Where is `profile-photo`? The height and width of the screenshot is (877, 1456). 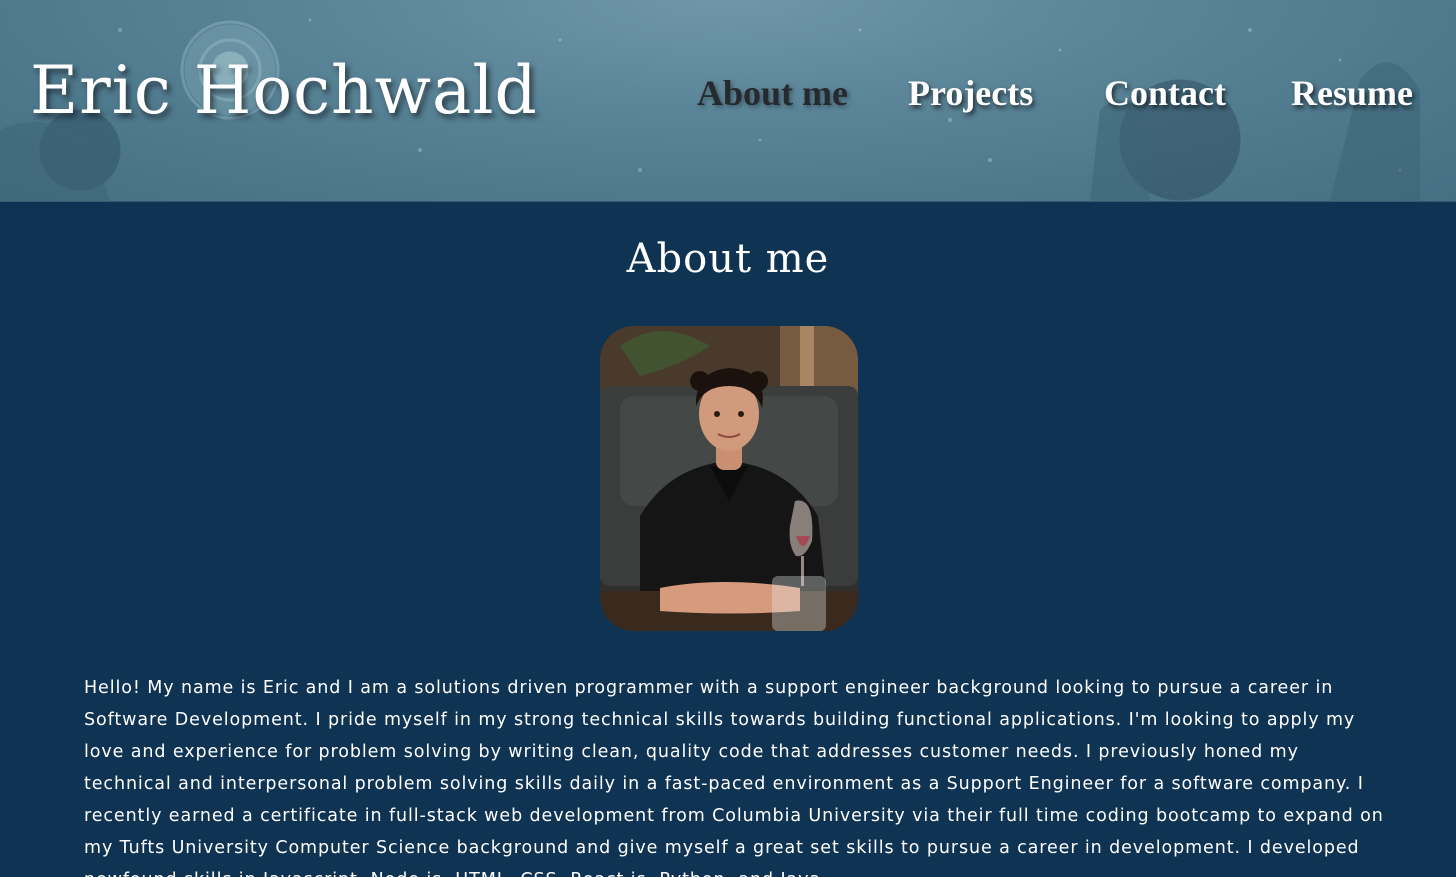
profile-photo is located at coordinates (729, 478).